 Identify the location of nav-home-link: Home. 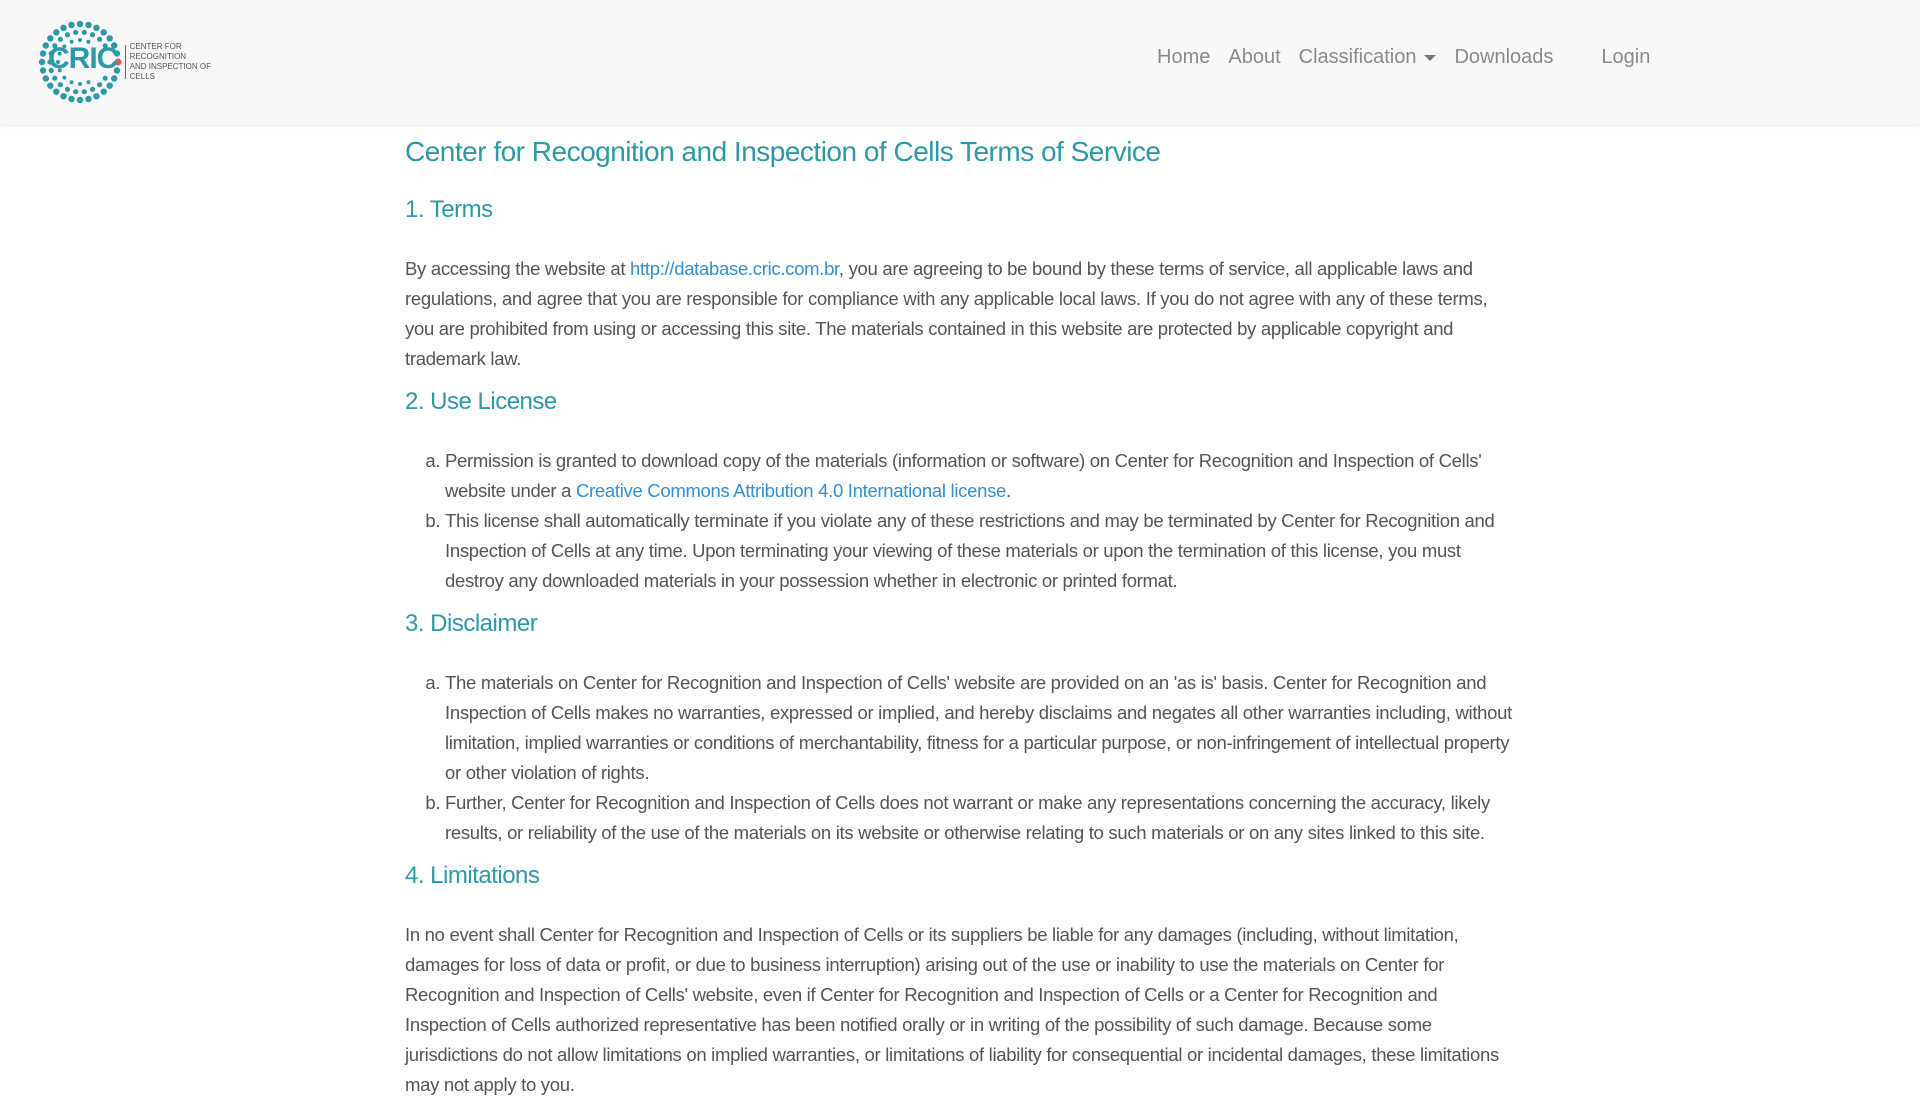
(1183, 57).